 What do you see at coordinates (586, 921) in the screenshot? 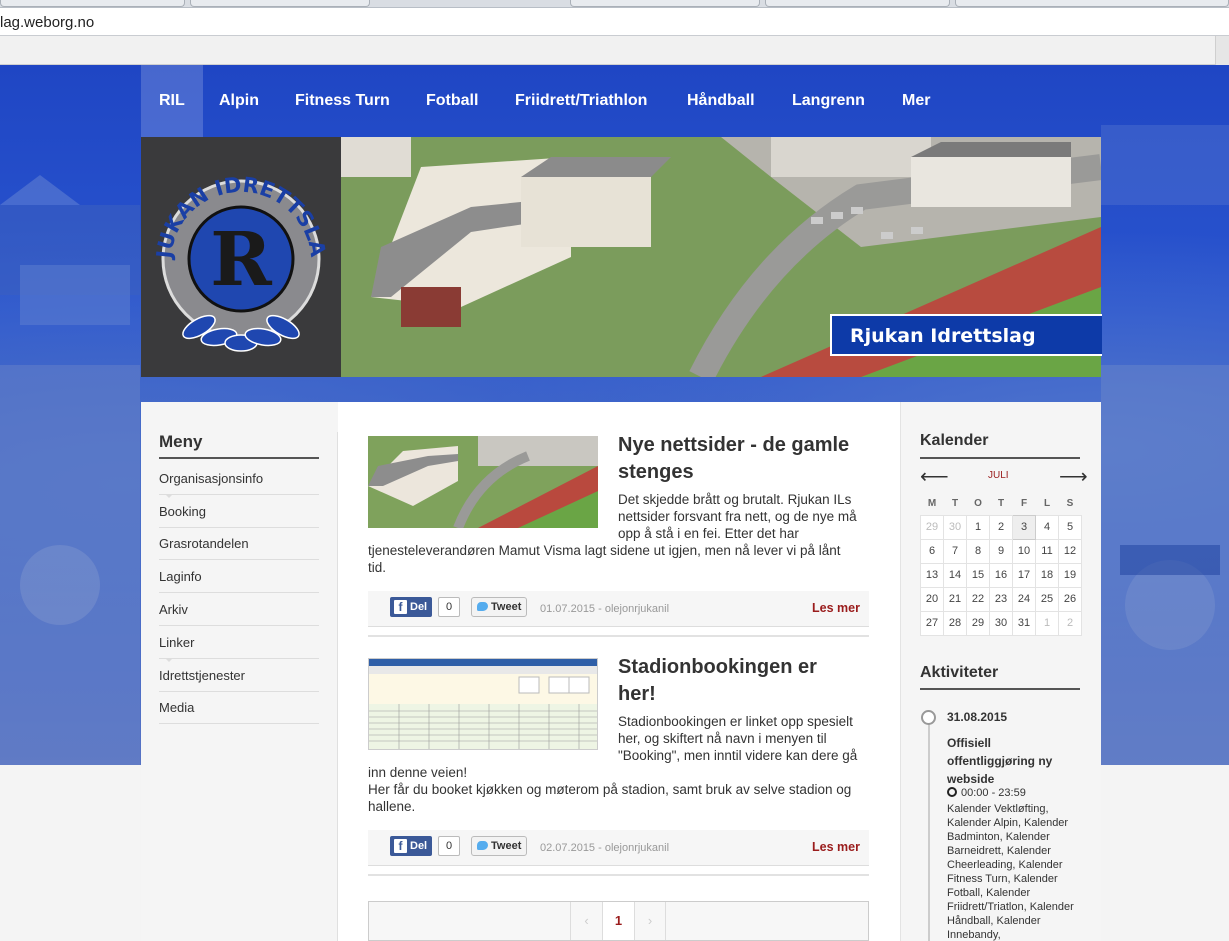
I see `pagination-prev: ‹` at bounding box center [586, 921].